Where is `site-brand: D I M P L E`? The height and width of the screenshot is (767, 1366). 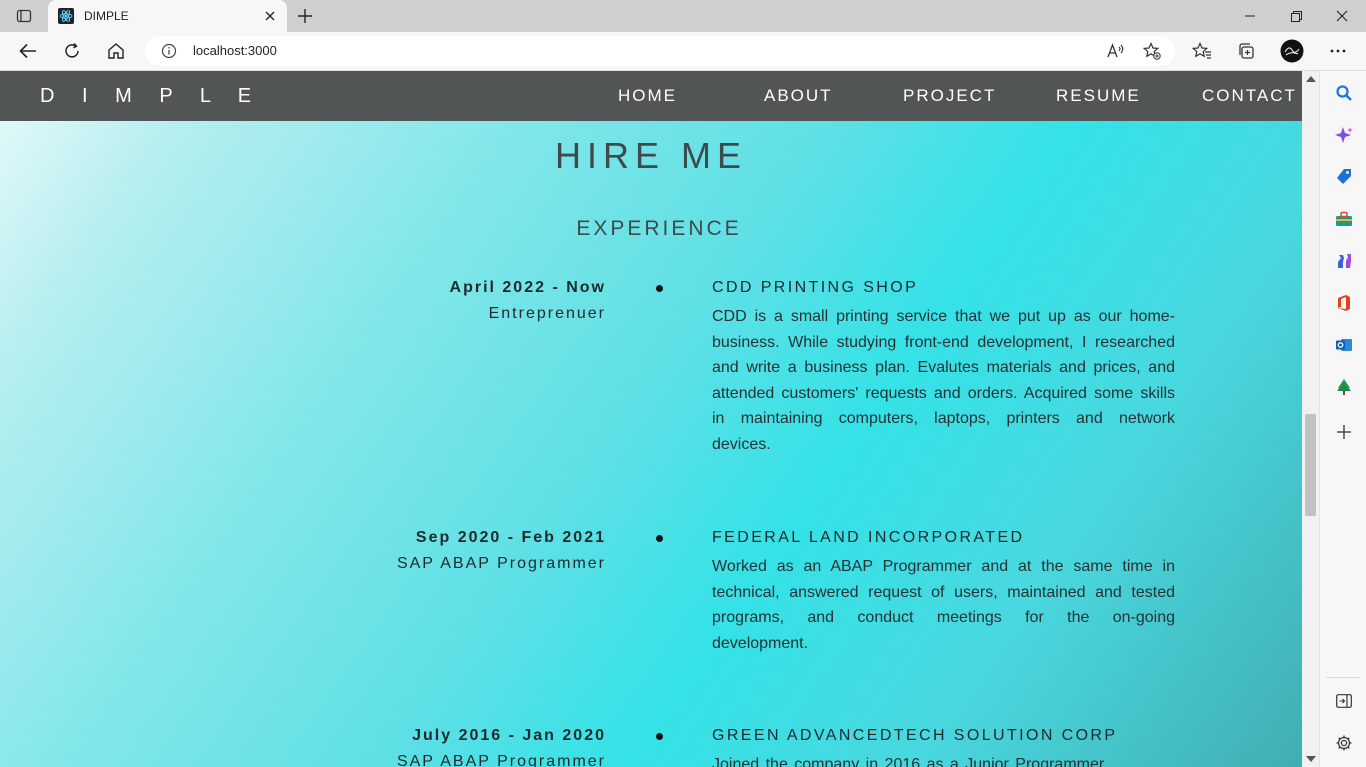 site-brand: D I M P L E is located at coordinates (151, 96).